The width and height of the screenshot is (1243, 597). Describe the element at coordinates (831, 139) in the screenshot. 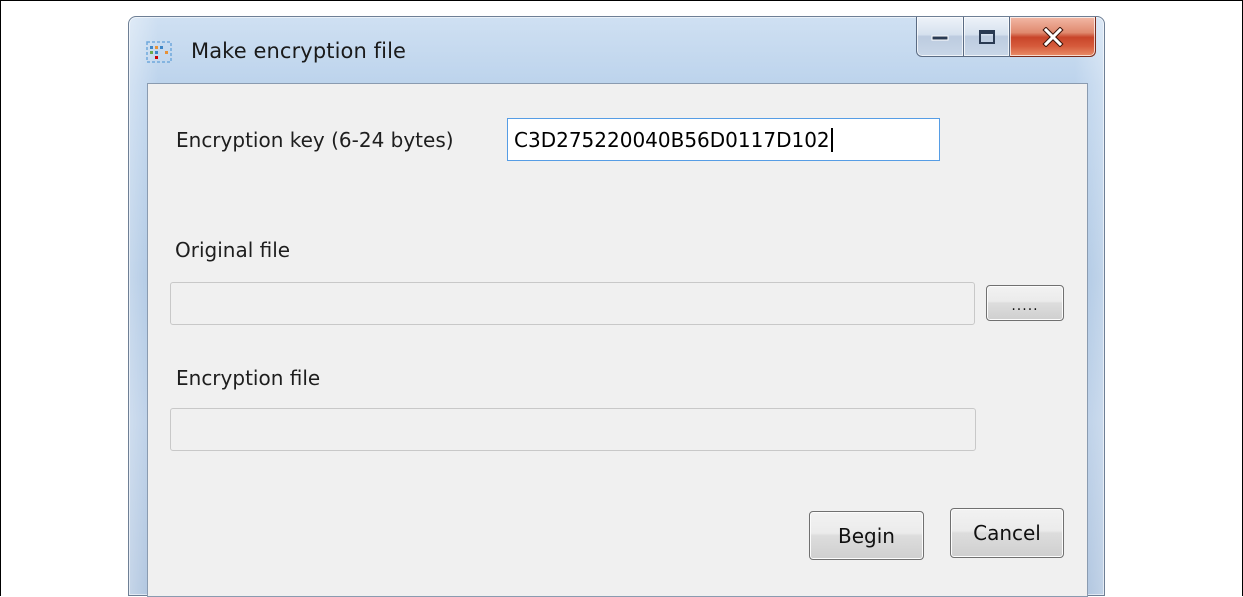

I see `text-caret` at that location.